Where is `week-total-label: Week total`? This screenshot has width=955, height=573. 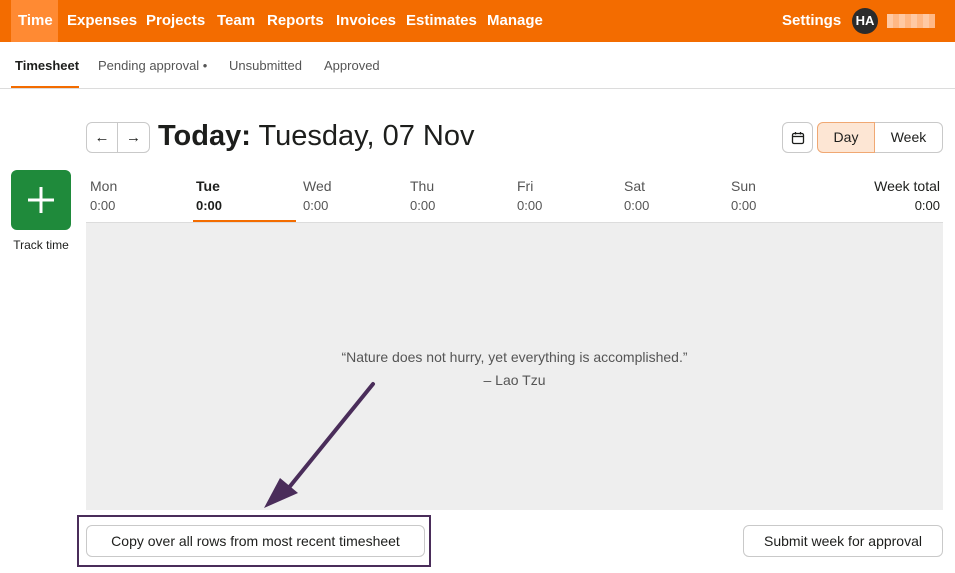 week-total-label: Week total is located at coordinates (907, 186).